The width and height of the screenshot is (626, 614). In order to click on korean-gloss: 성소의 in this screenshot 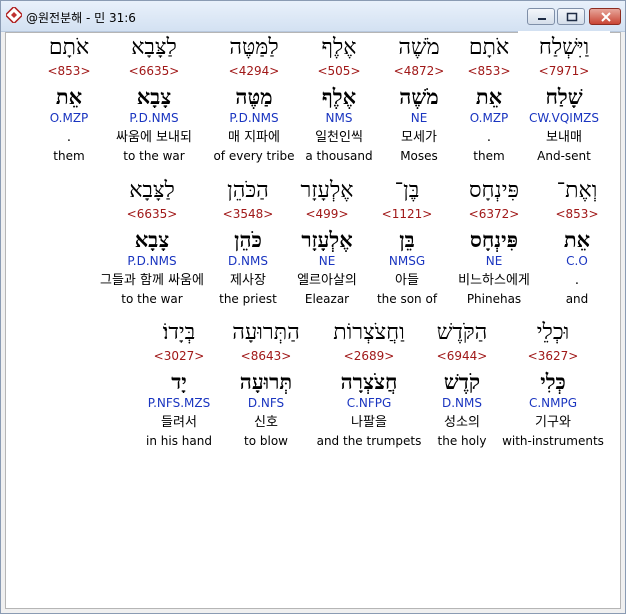, I will do `click(462, 422)`.